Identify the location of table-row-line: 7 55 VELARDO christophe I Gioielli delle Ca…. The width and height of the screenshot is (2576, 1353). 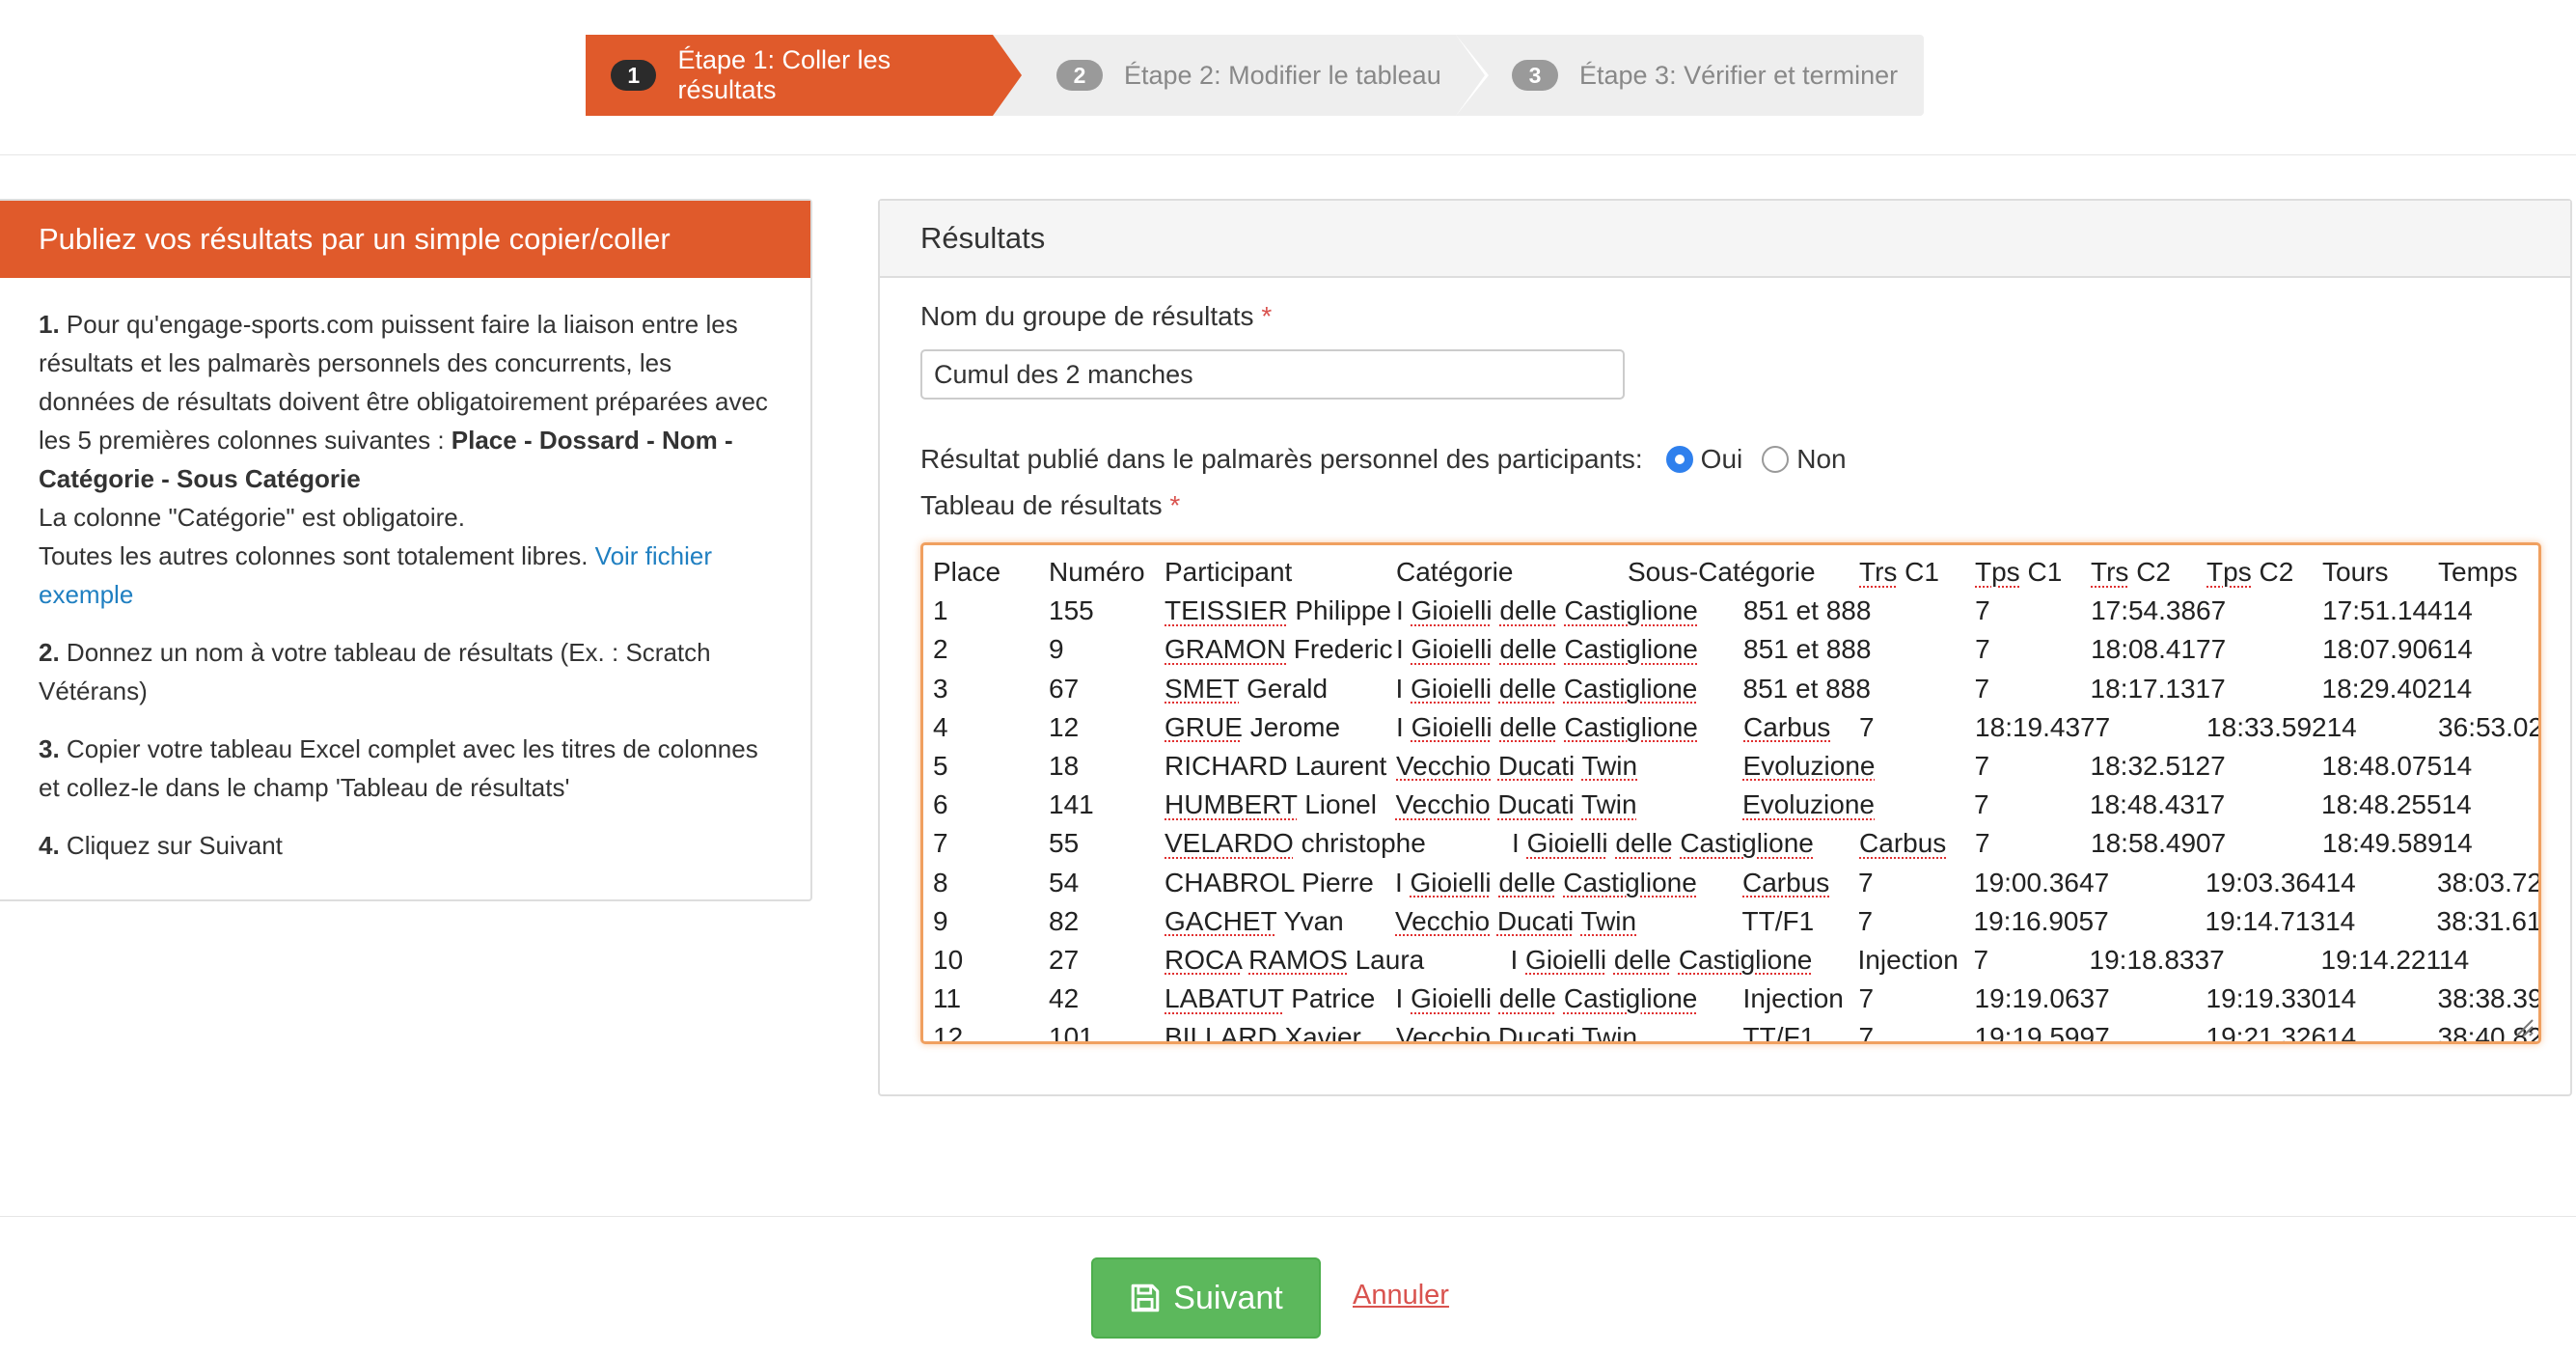
(1703, 843).